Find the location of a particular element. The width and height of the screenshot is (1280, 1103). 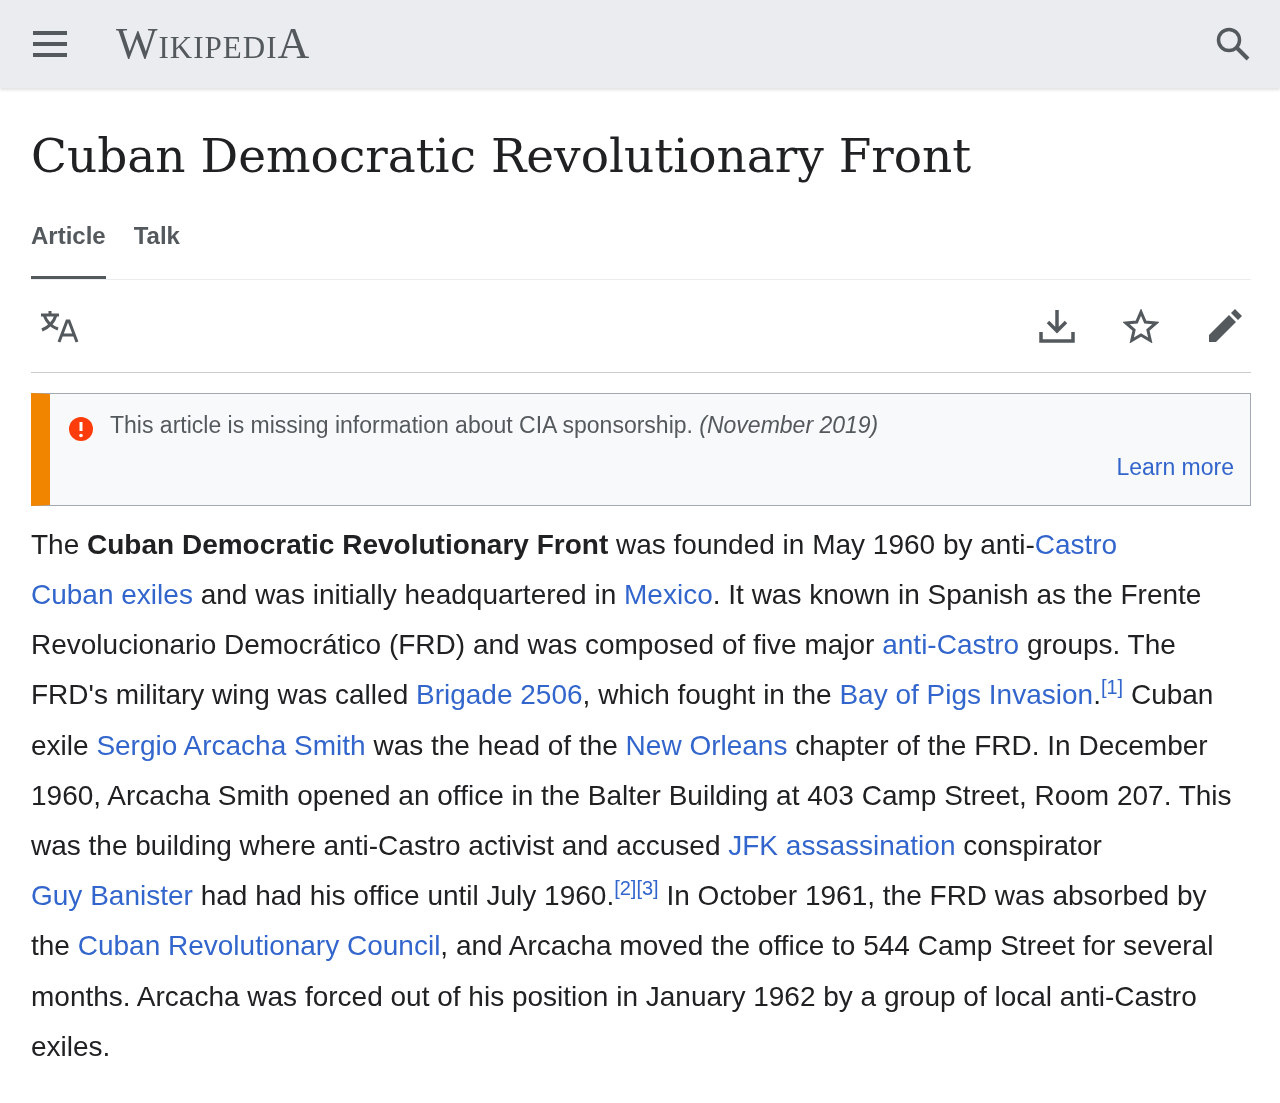

wikipedia-logo: WikipediA is located at coordinates (213, 44).